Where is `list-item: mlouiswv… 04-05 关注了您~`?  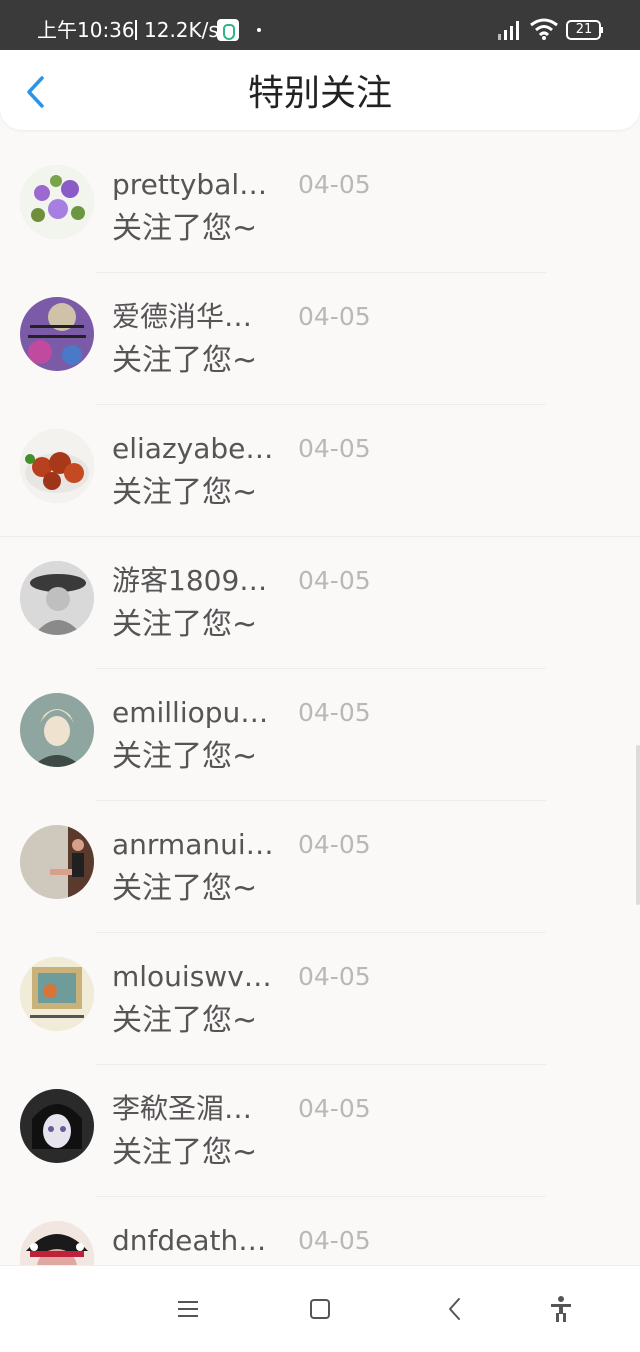
list-item: mlouiswv… 04-05 关注了您~ is located at coordinates (320, 1008).